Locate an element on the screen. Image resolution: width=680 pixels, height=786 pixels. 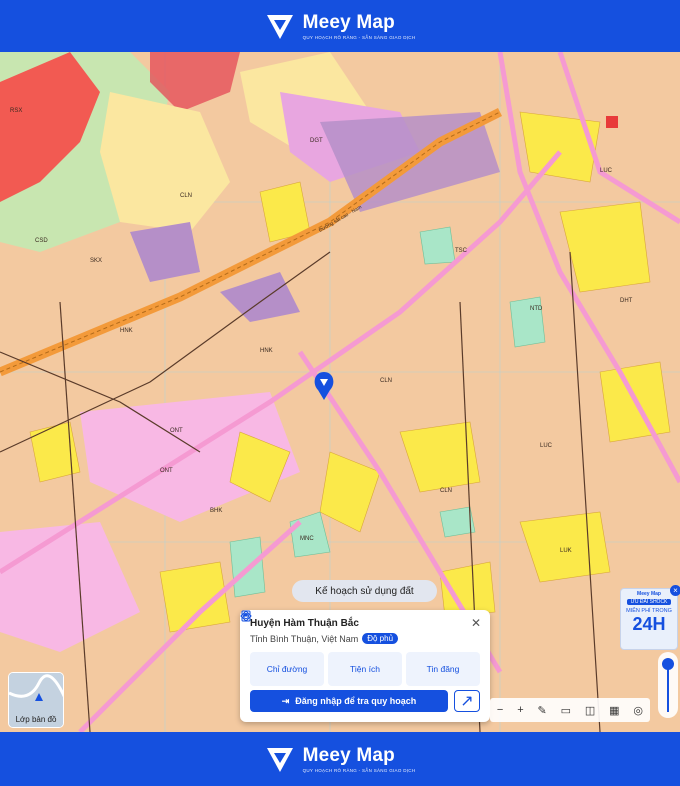
panel-actions: Chỉ đường Tiện ích Tin đăng is located at coordinates (360, 648).